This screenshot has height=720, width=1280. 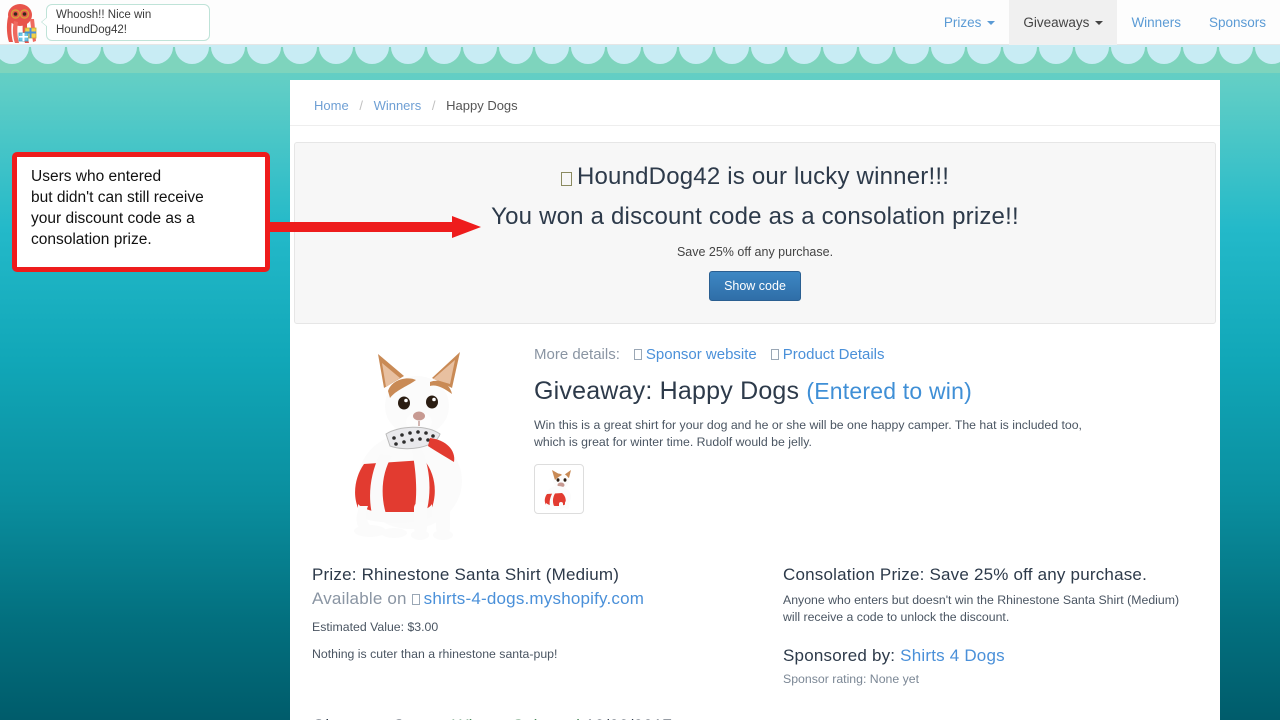 What do you see at coordinates (952, 655) in the screenshot?
I see `sponsor-name-link: Shirts 4 Dogs` at bounding box center [952, 655].